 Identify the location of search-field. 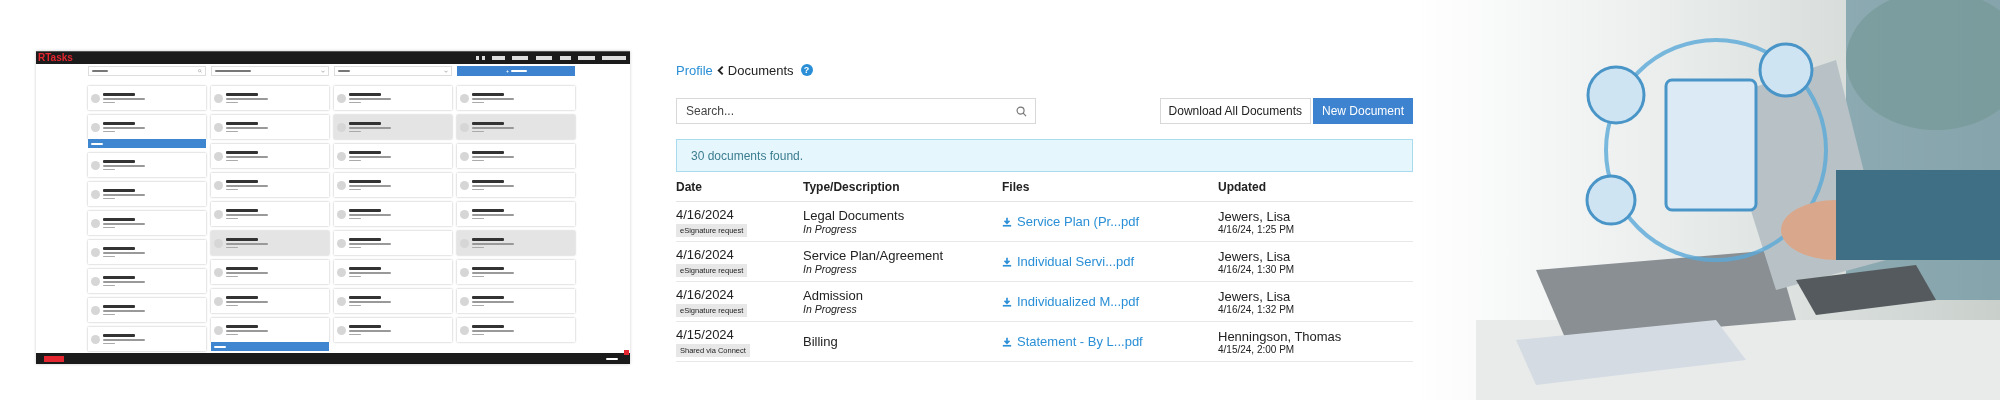
(147, 71).